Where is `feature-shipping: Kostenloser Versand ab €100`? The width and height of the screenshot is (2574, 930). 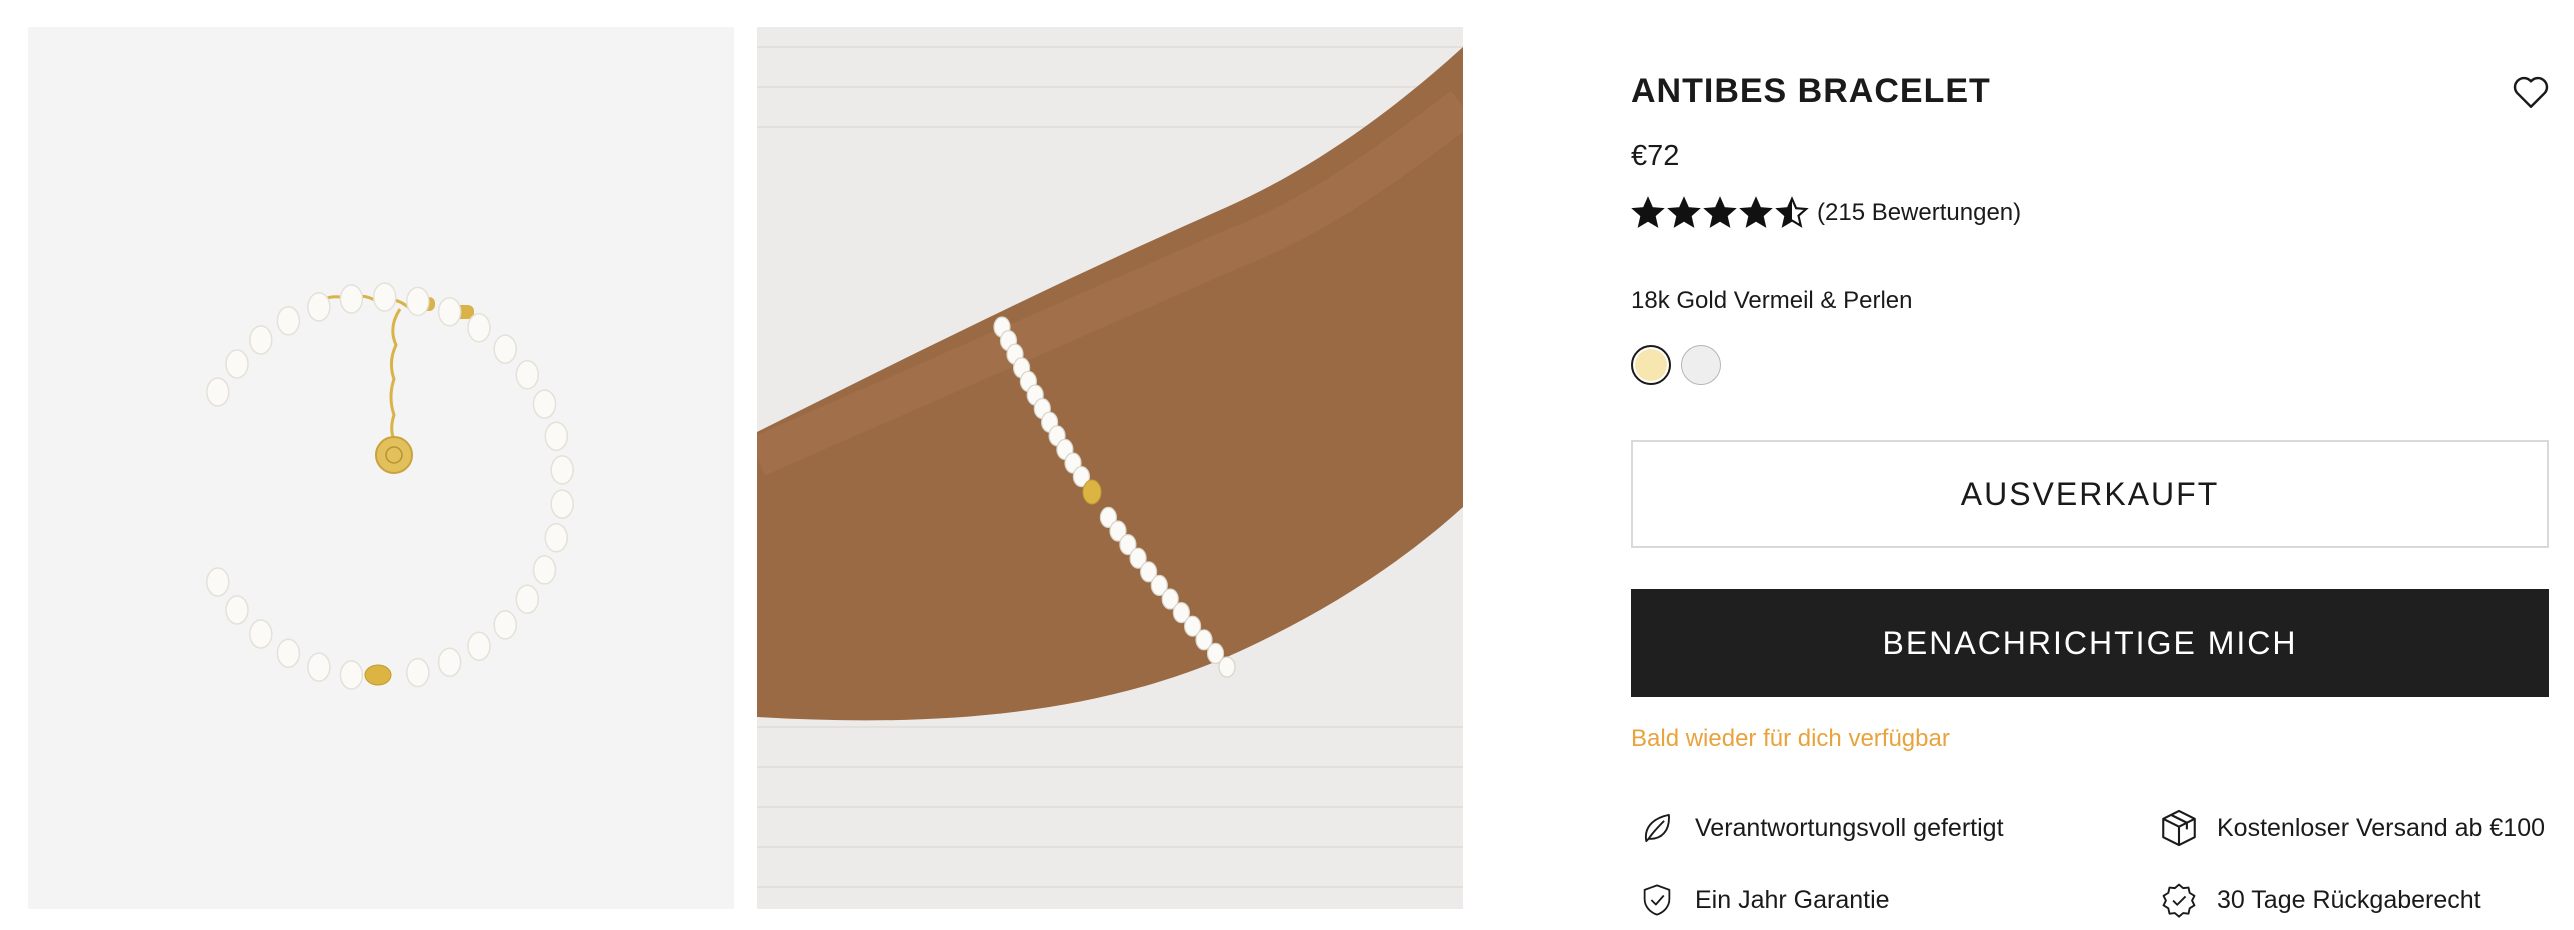
feature-shipping: Kostenloser Versand ab €100 is located at coordinates (2351, 828).